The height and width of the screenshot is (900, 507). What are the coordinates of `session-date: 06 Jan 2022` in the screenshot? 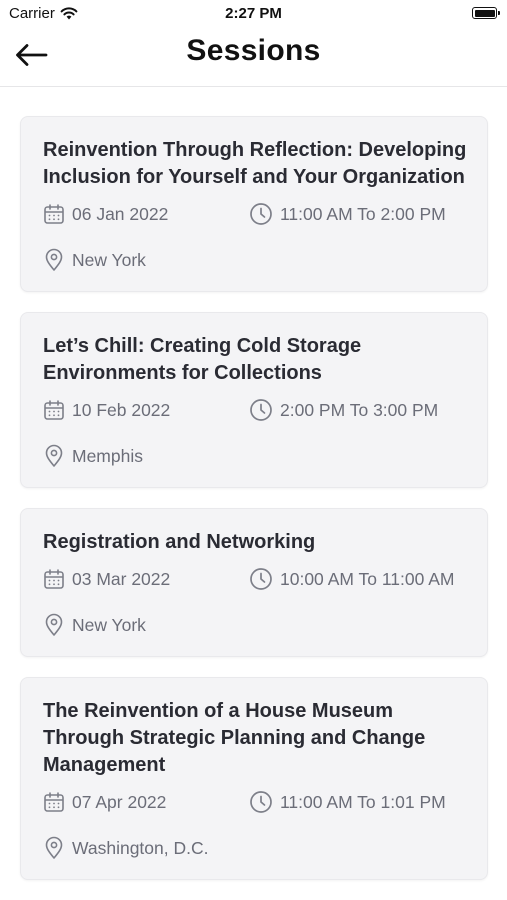 It's located at (146, 214).